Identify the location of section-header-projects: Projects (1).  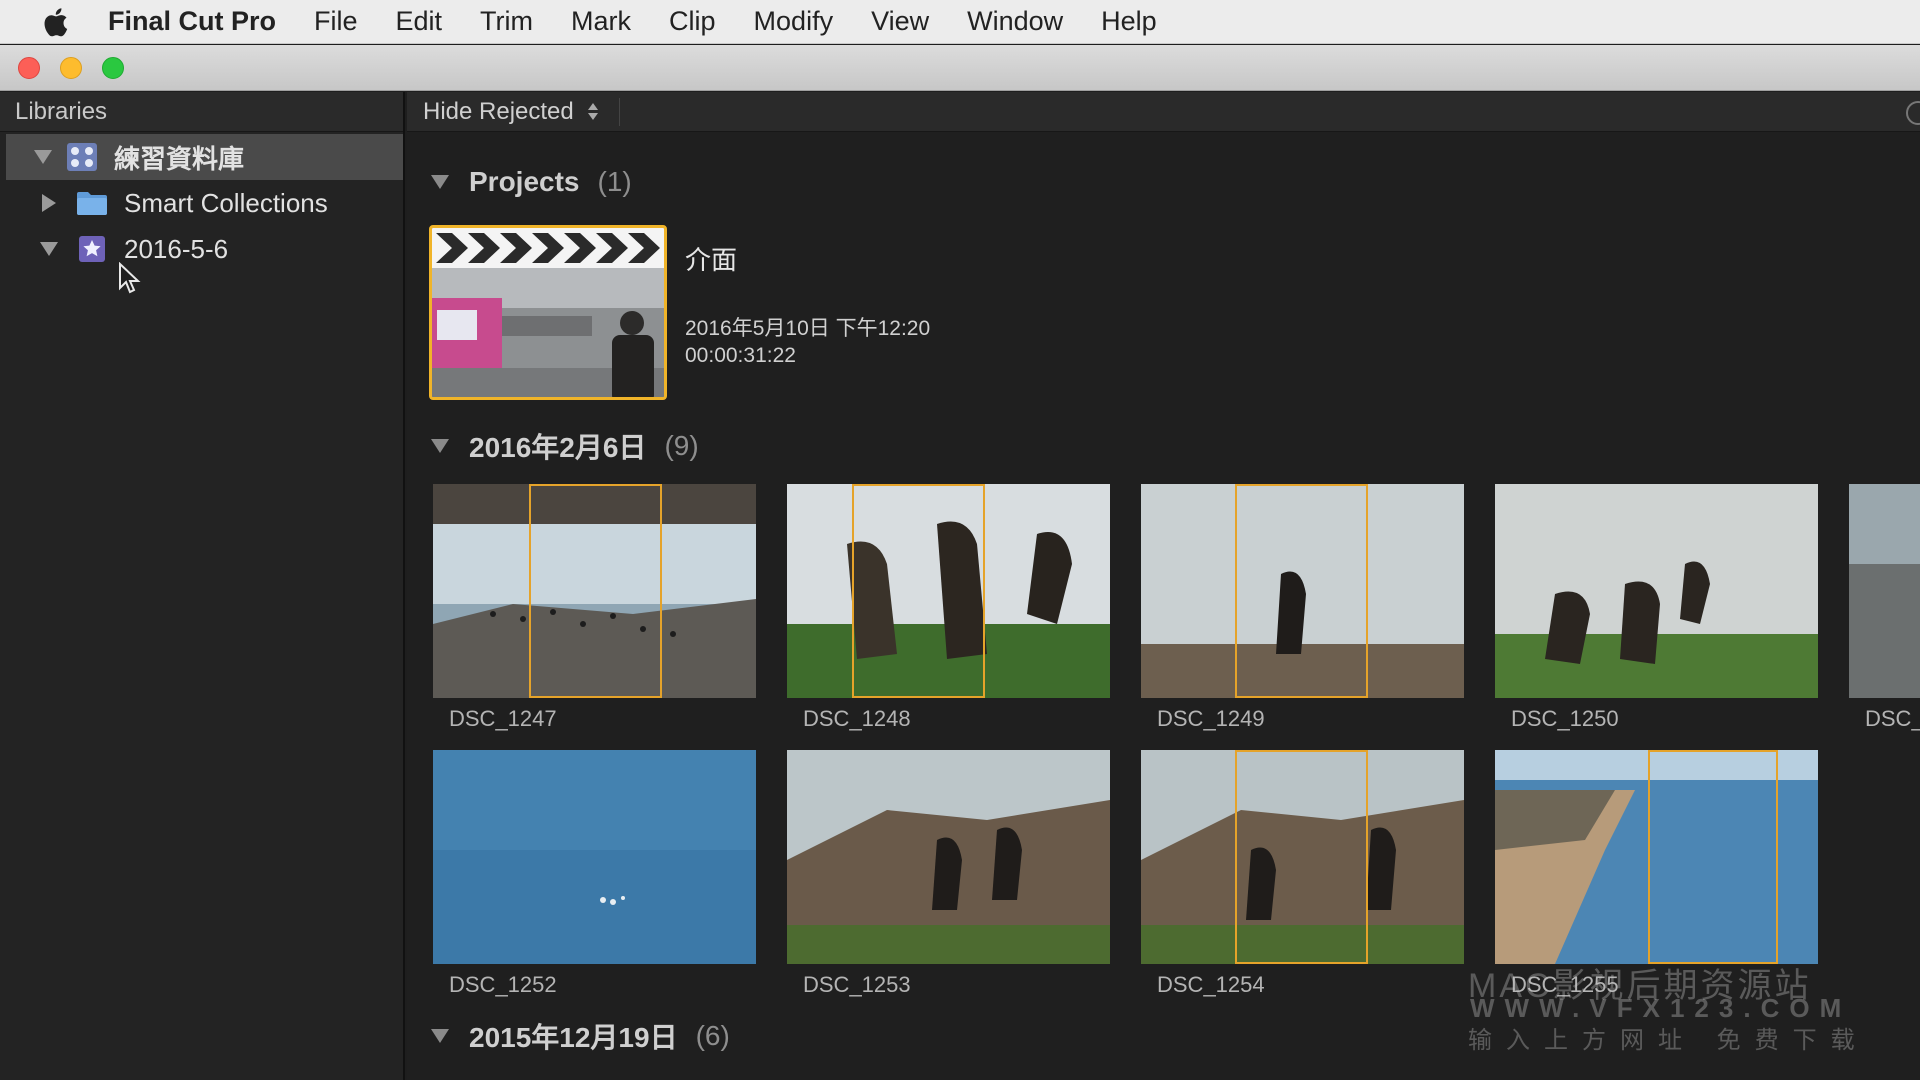
(531, 182).